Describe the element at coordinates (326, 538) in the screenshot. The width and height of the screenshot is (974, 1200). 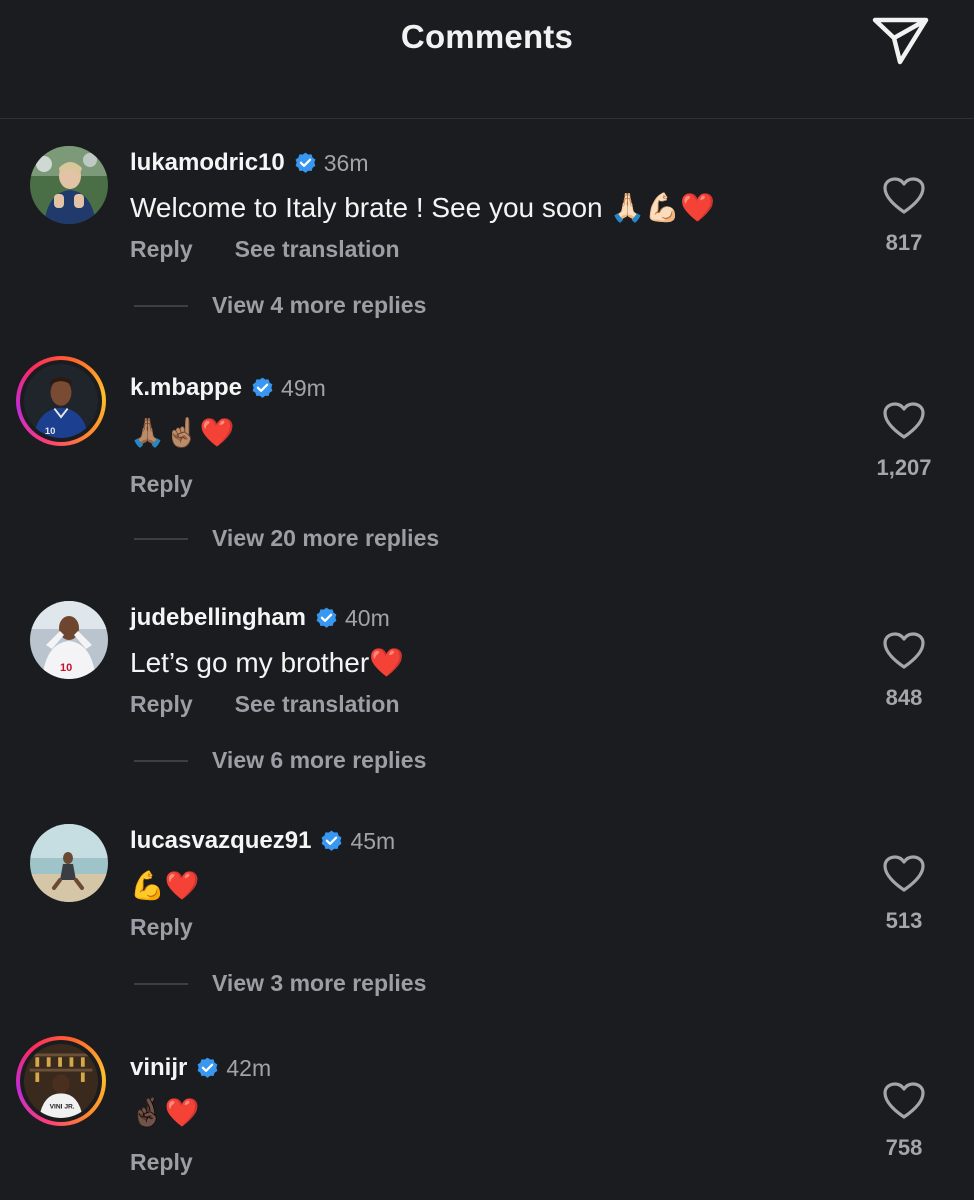
I see `view-replies-label: View 20 more replies` at that location.